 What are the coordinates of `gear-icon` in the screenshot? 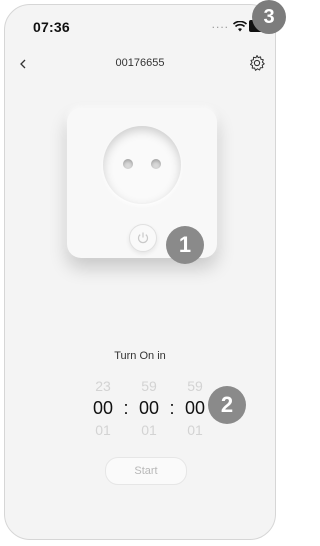 It's located at (257, 63).